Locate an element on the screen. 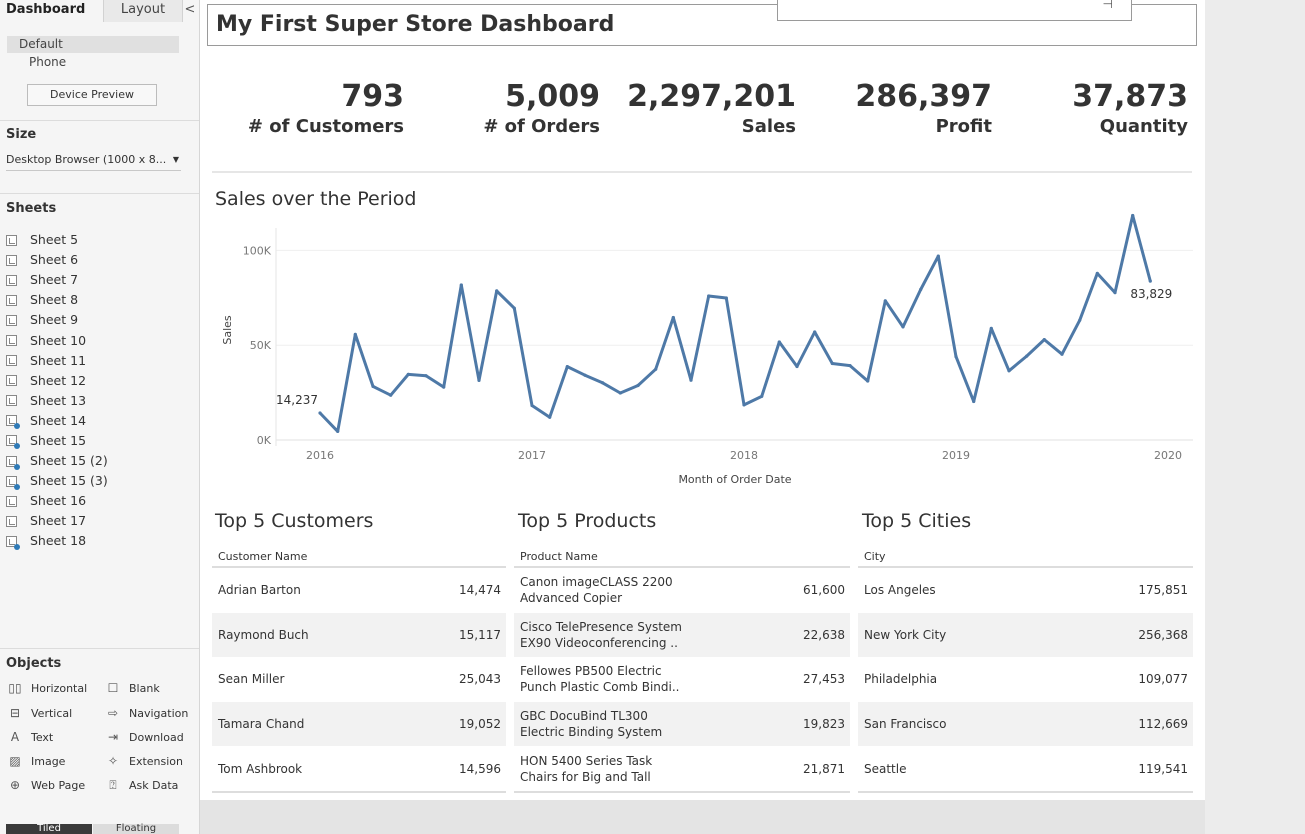  row-value: 25,043 is located at coordinates (480, 679).